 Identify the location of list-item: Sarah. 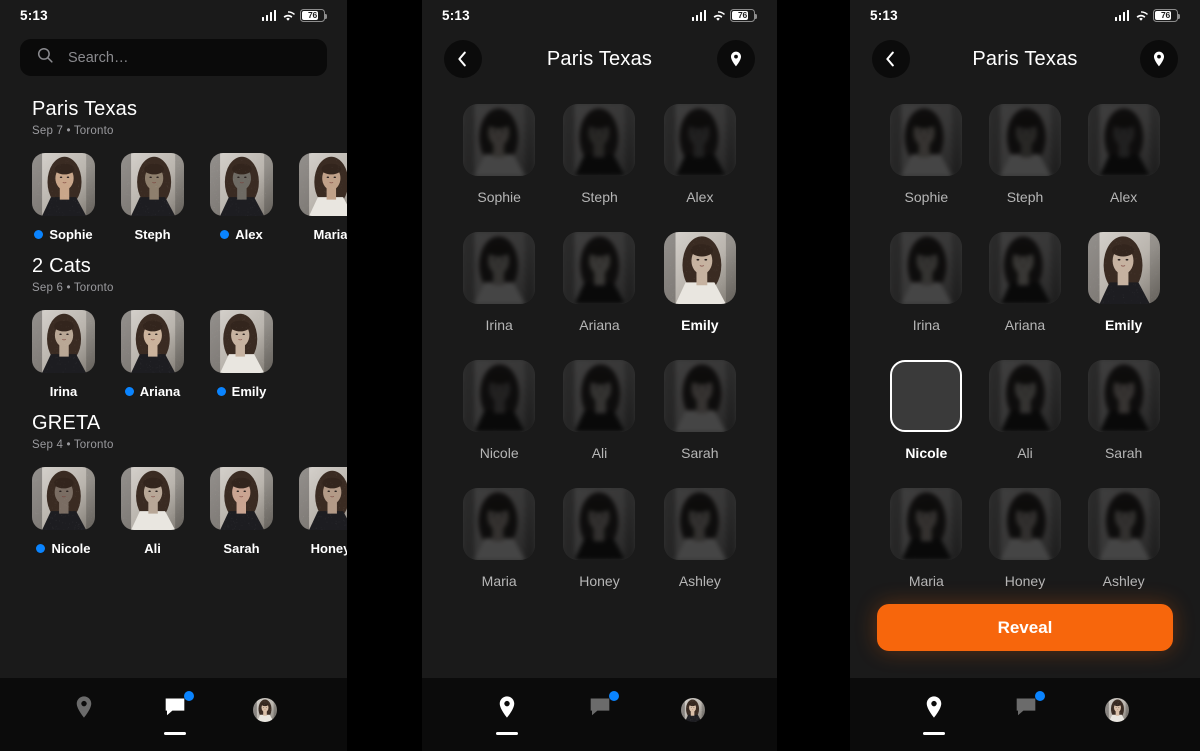
(241, 511).